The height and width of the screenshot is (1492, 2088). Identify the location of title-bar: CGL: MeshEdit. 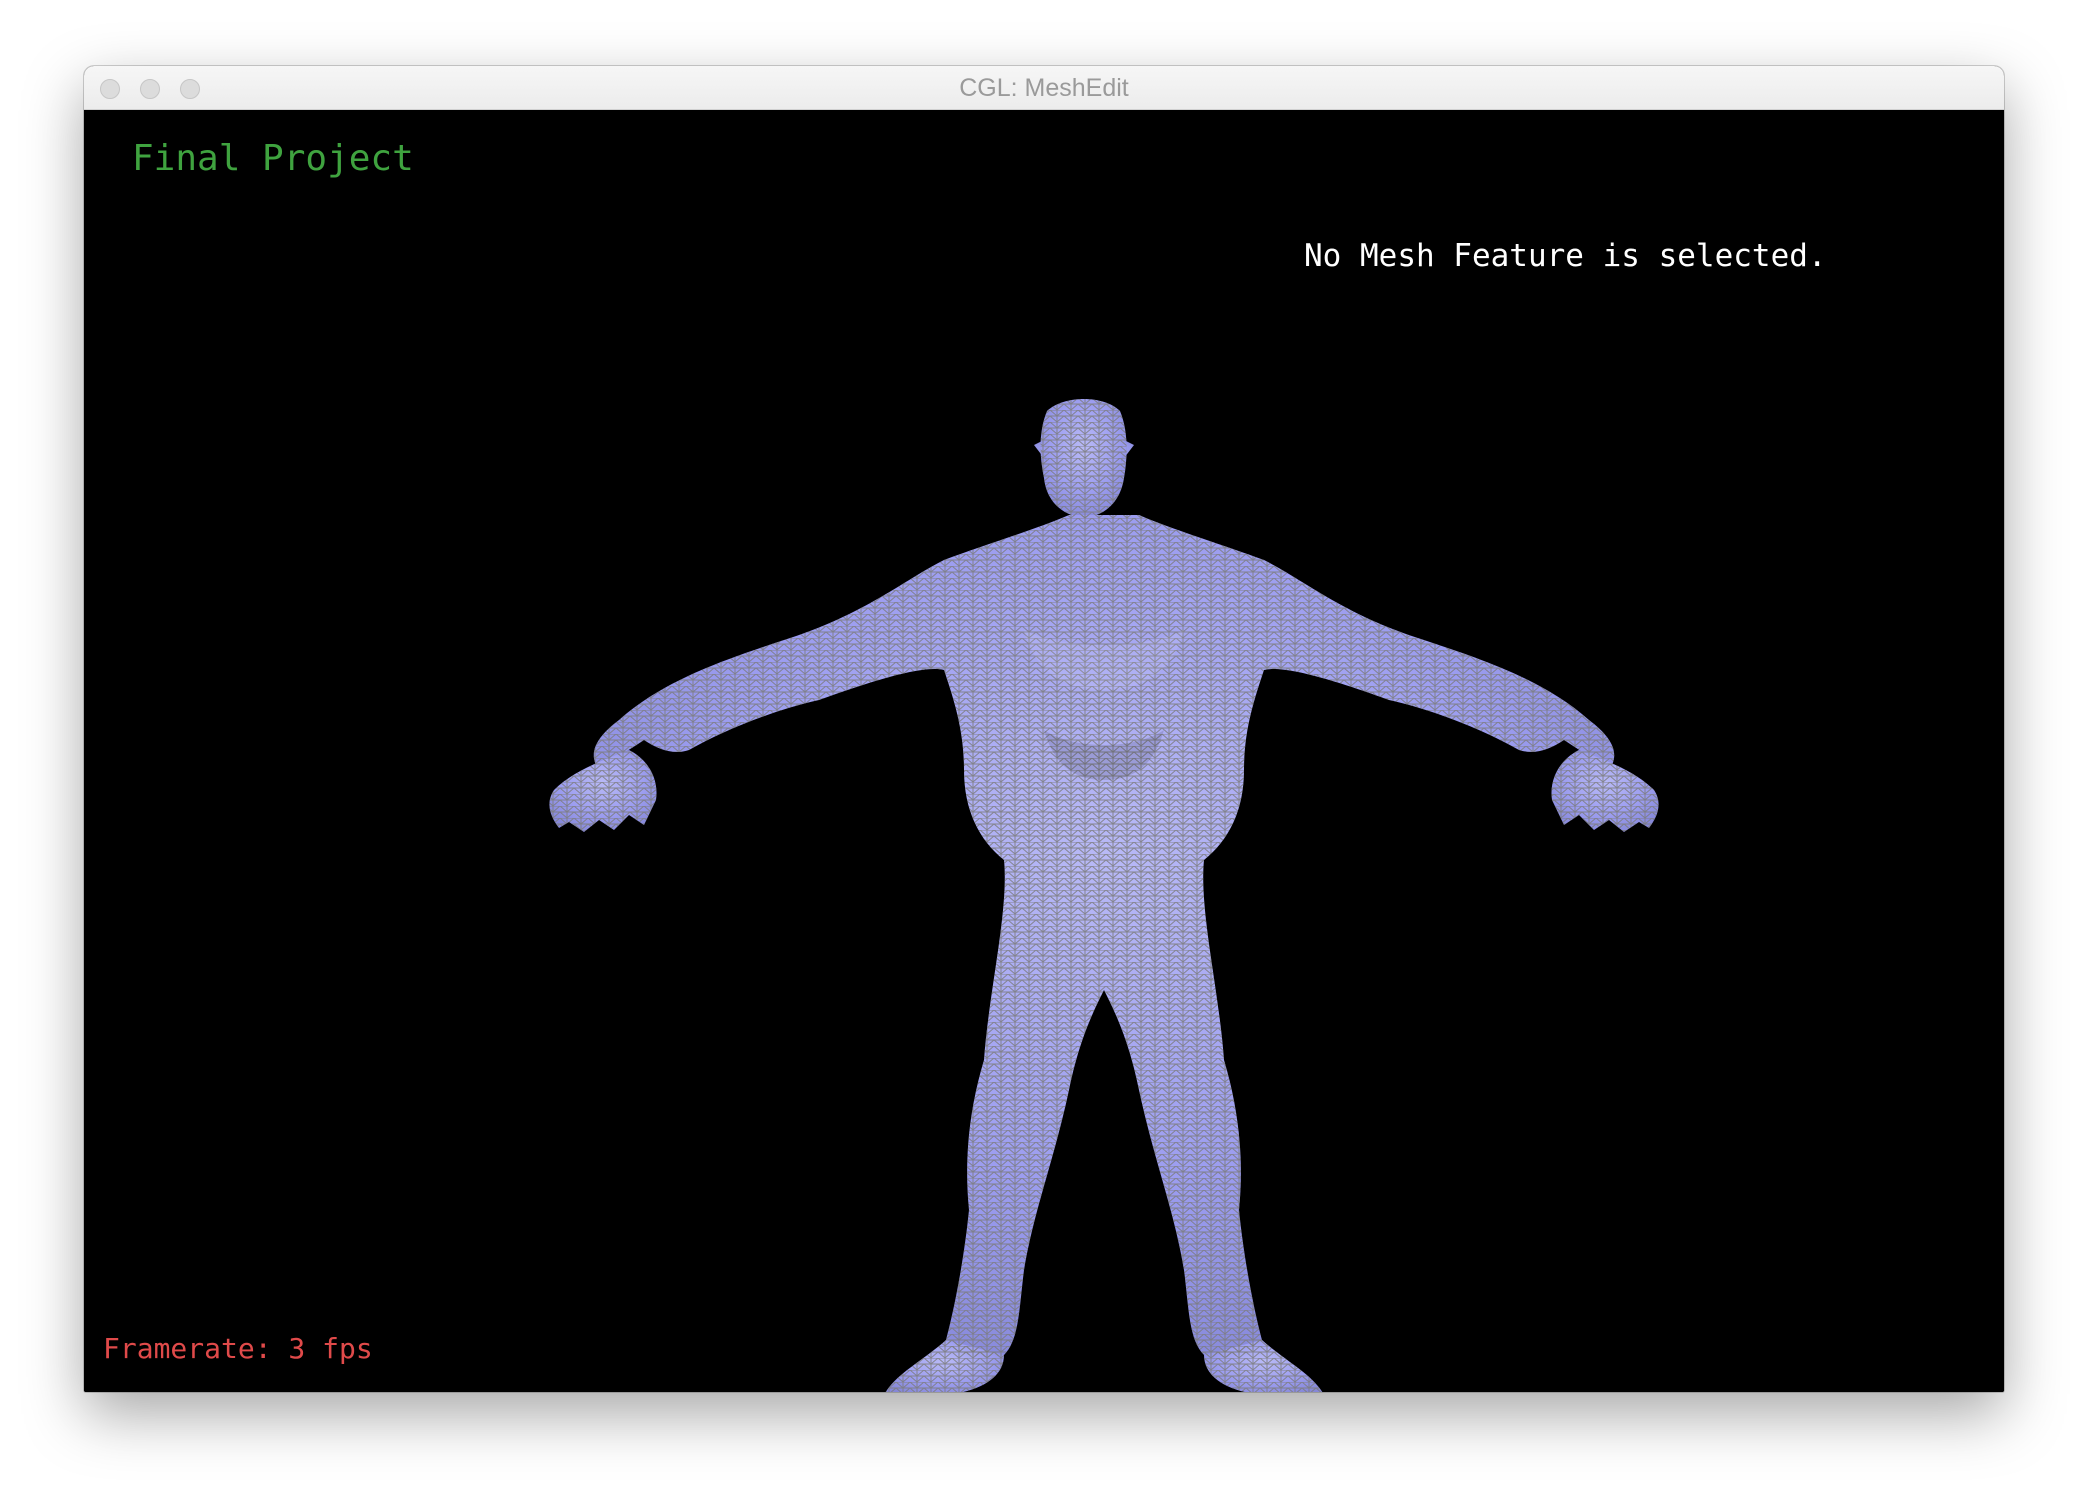
(1044, 88).